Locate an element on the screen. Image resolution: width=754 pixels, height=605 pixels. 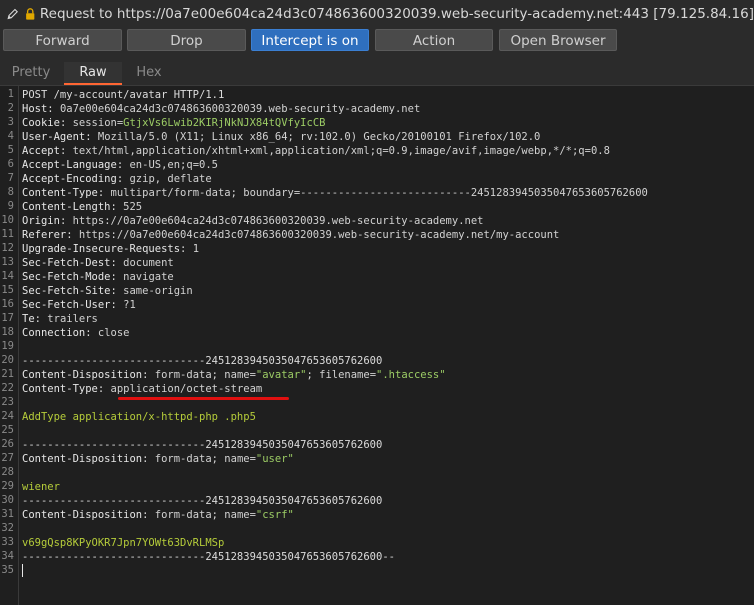
line-number: 14 is located at coordinates (7, 276).